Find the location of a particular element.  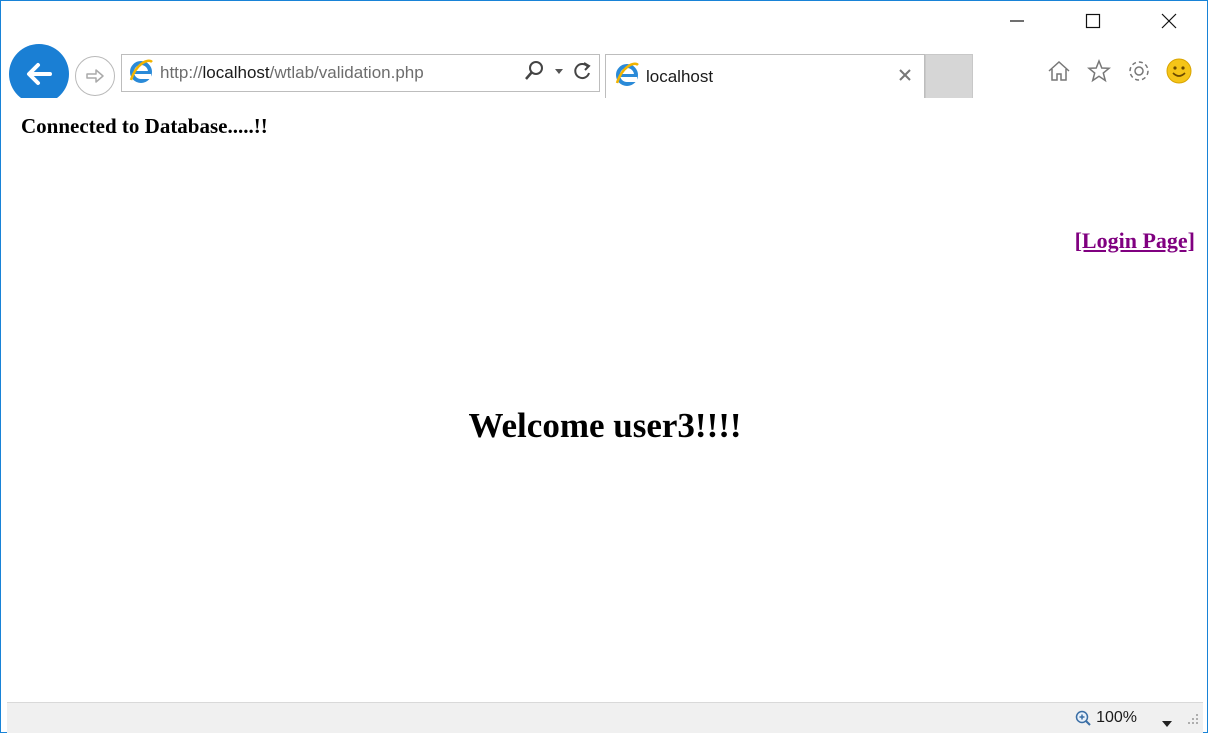

tab-title: localhost is located at coordinates (680, 76).